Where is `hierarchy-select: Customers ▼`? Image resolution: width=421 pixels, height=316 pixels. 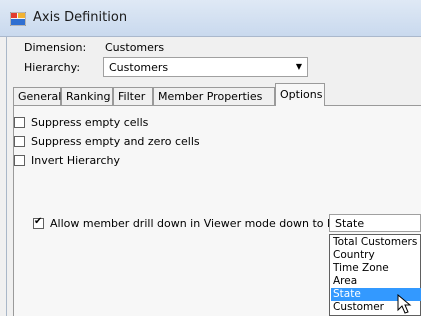 hierarchy-select: Customers ▼ is located at coordinates (205, 67).